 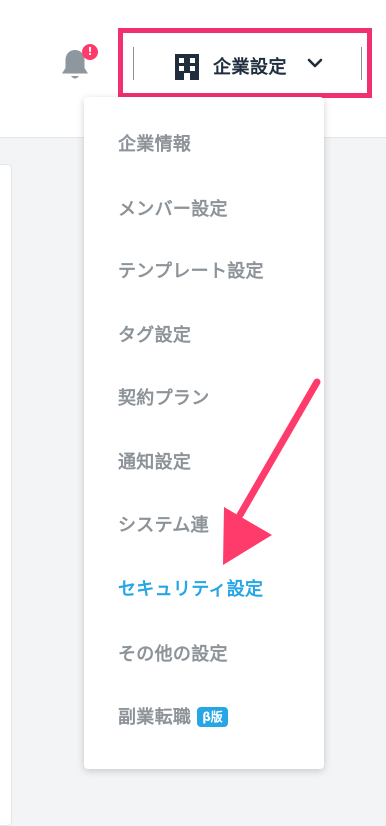 What do you see at coordinates (191, 272) in the screenshot?
I see `menu-item-template-settings: テンプレート設定` at bounding box center [191, 272].